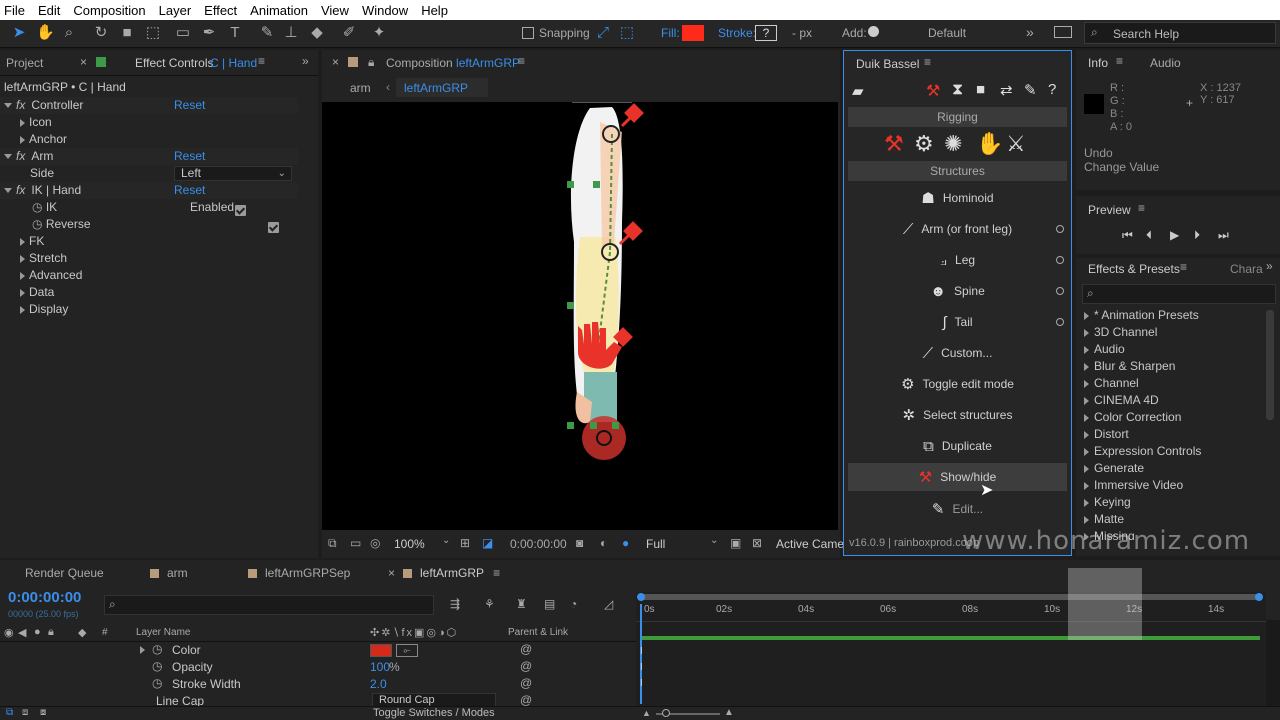  Describe the element at coordinates (9, 712) in the screenshot. I see `layer-switches-icon: ⧉` at that location.